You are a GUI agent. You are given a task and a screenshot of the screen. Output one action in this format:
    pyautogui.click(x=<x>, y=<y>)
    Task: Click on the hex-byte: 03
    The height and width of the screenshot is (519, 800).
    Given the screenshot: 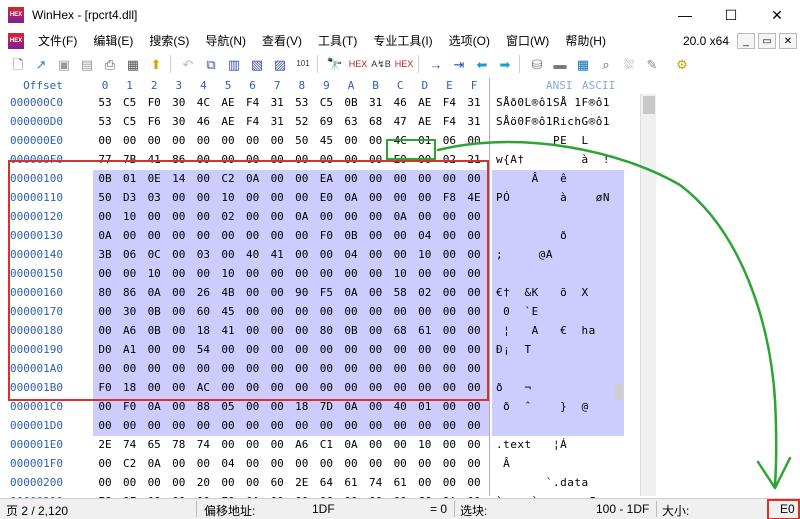 What is the action you would take?
    pyautogui.click(x=203, y=254)
    